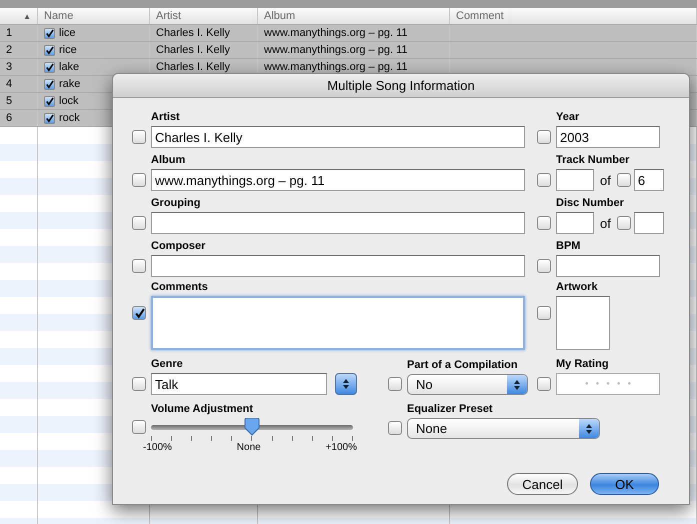  I want to click on field-label: Part of a Compilation, so click(463, 366).